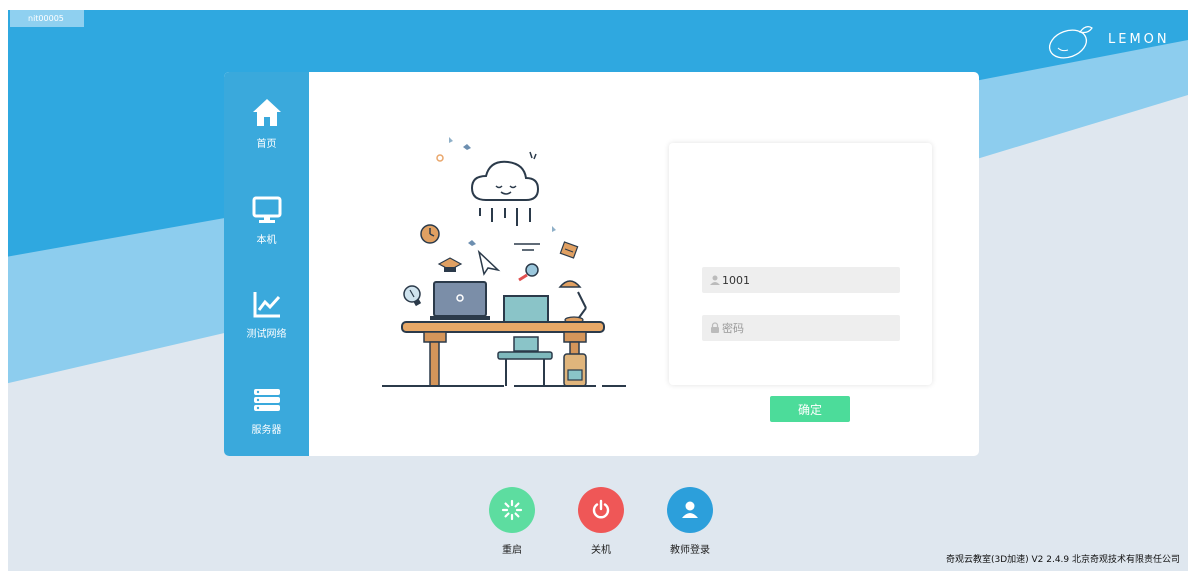  What do you see at coordinates (569, 250) in the screenshot?
I see `certificate-icon` at bounding box center [569, 250].